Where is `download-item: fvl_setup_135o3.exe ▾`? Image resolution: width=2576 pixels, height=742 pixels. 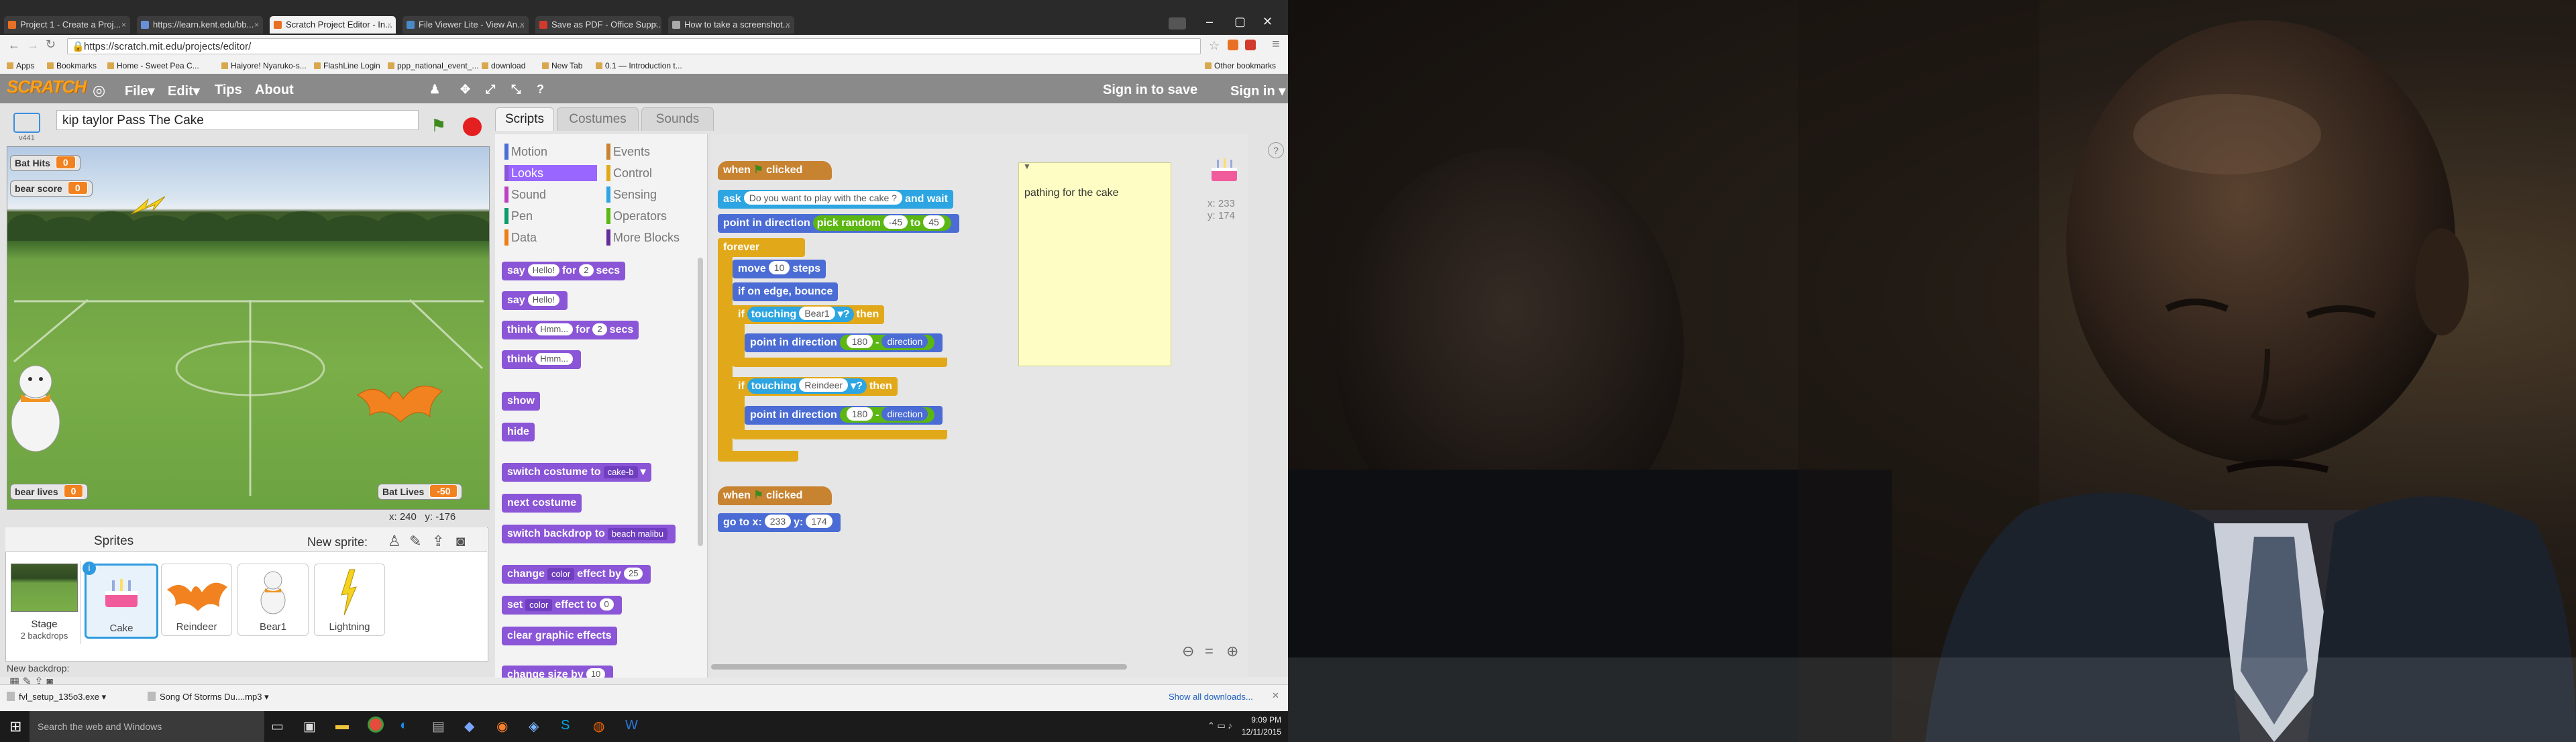
download-item: fvl_setup_135o3.exe ▾ is located at coordinates (56, 697).